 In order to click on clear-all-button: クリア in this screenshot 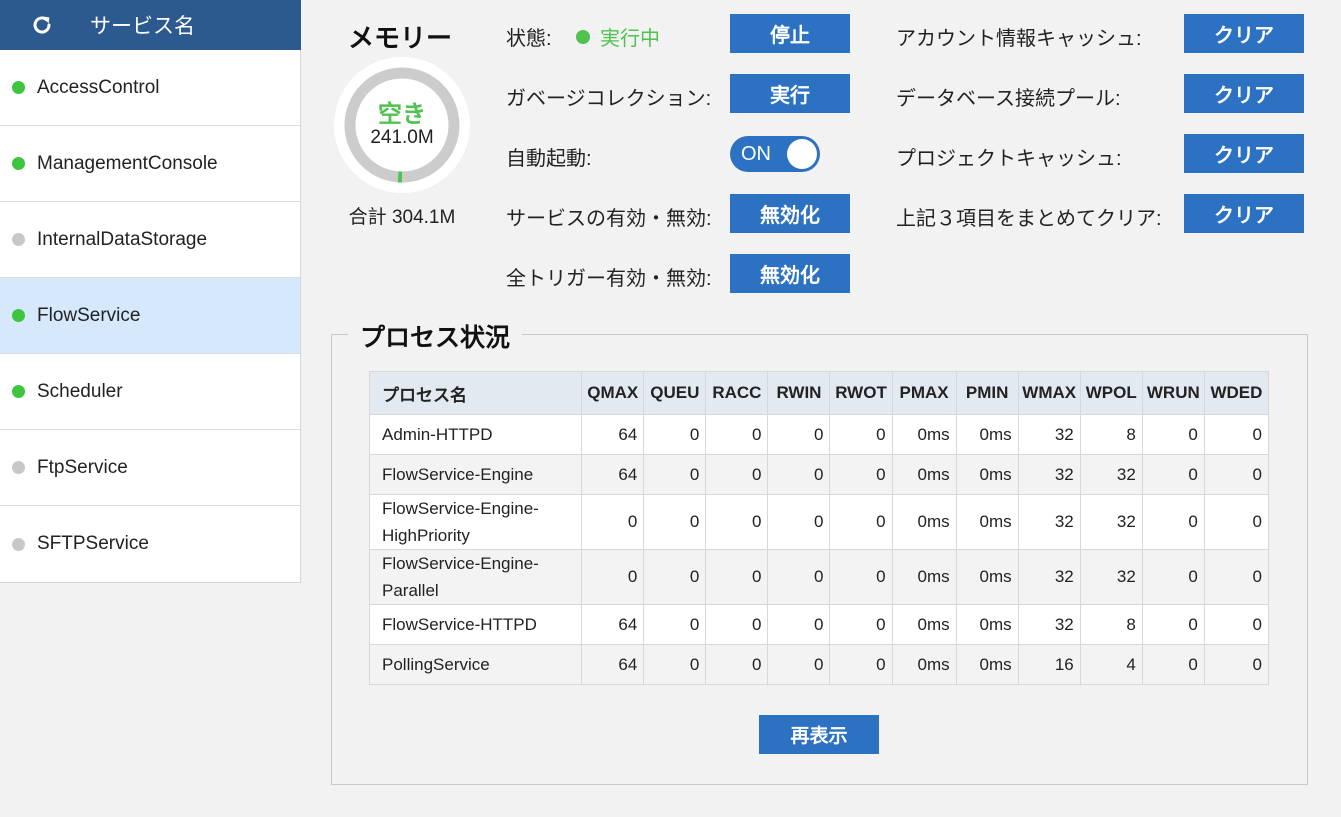, I will do `click(1244, 213)`.